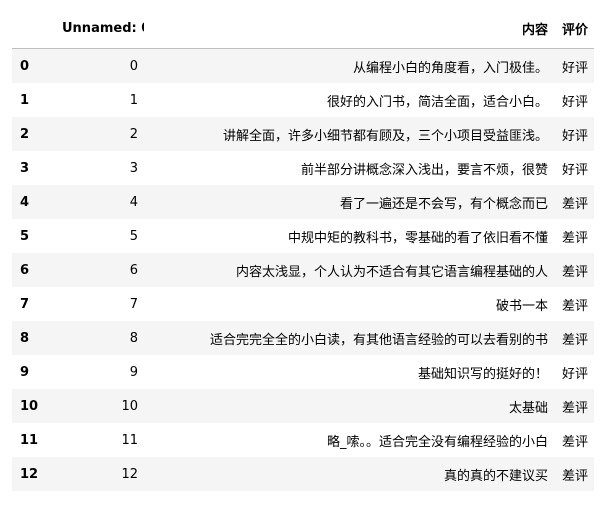 This screenshot has height=530, width=603. What do you see at coordinates (349, 28) in the screenshot?
I see `content-column-header: 内容` at bounding box center [349, 28].